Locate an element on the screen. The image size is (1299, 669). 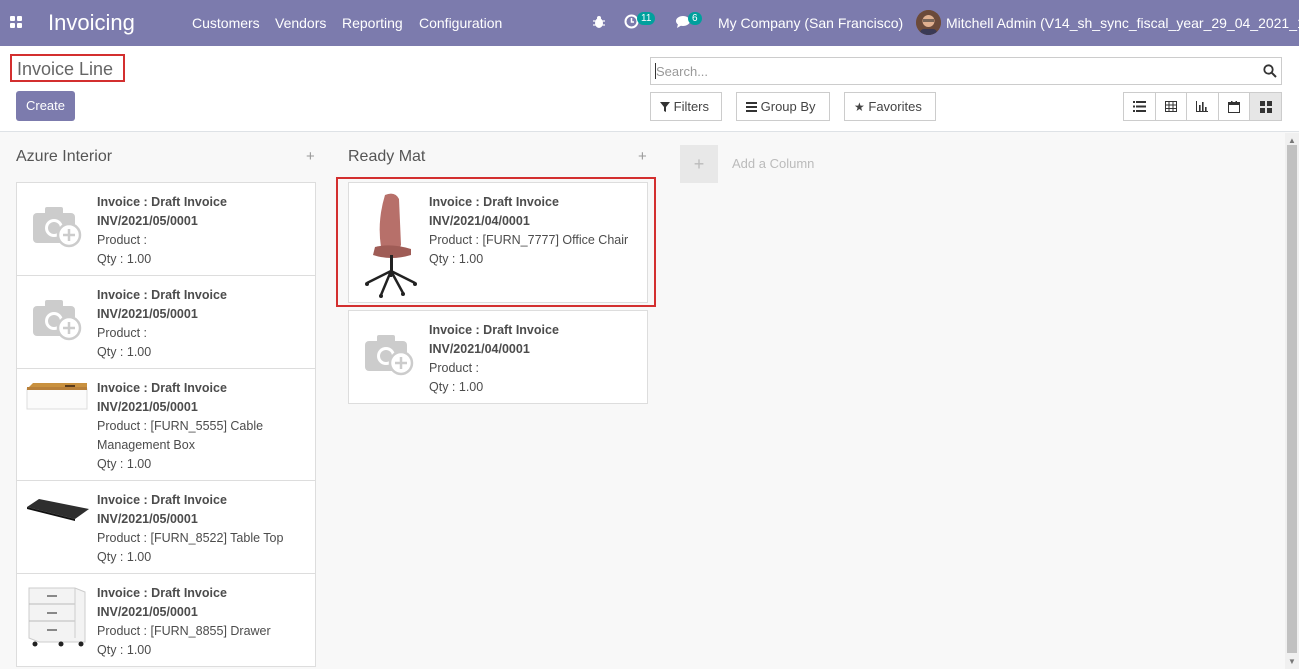
card-product: Product : [FURN_8855] Drawer is located at coordinates (184, 631).